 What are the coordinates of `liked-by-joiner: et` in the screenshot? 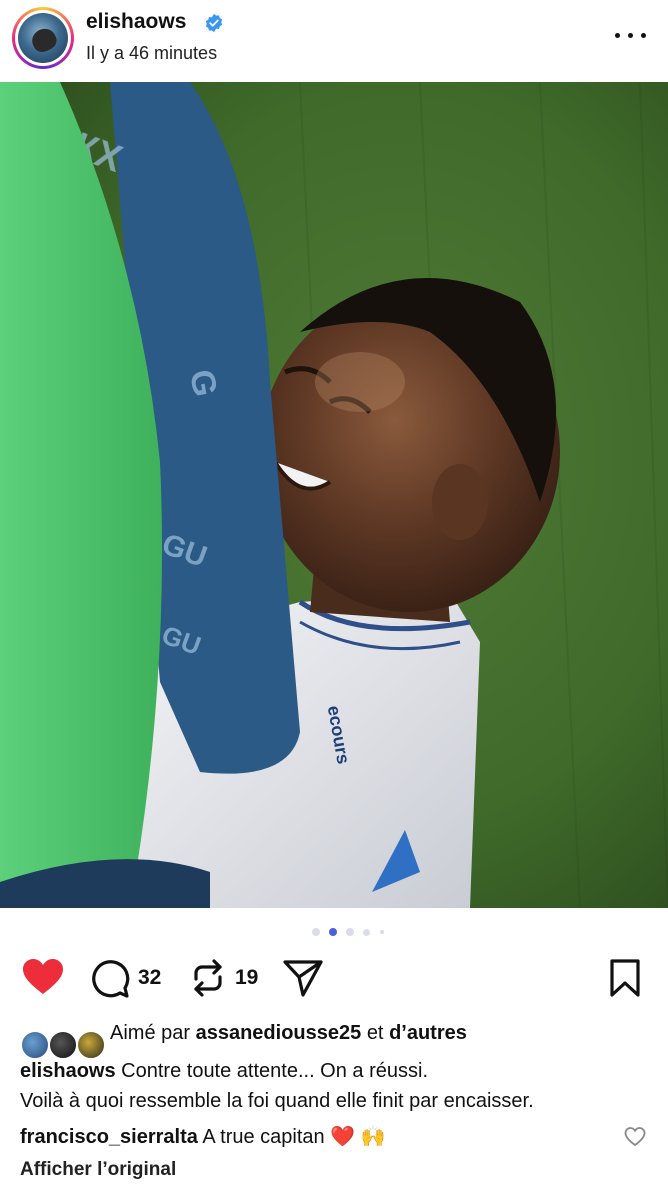 It's located at (375, 1033).